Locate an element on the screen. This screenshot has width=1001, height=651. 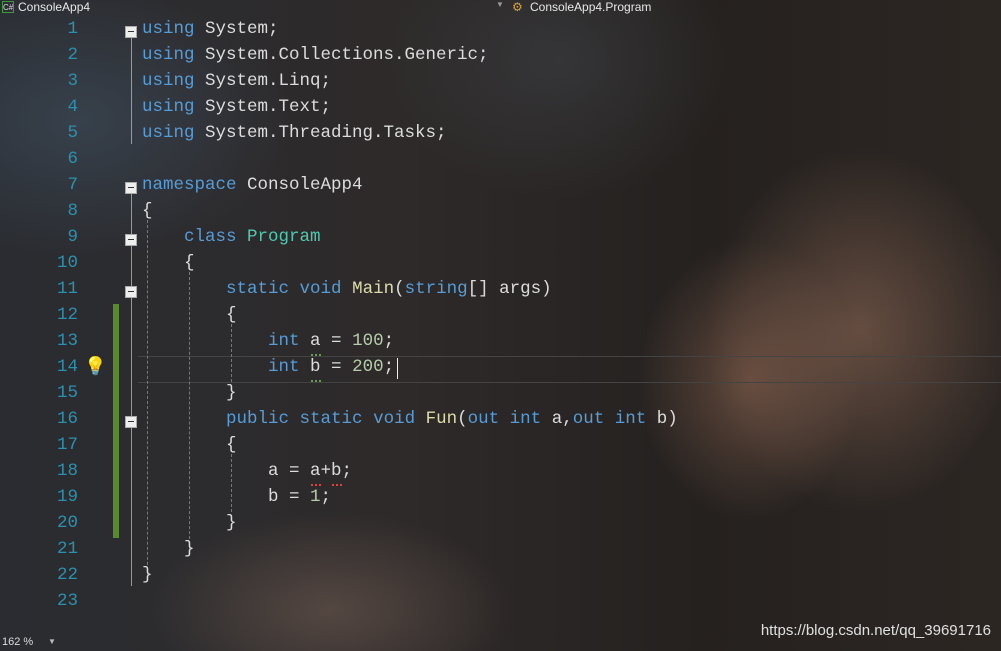
fold-guide is located at coordinates (131, 390).